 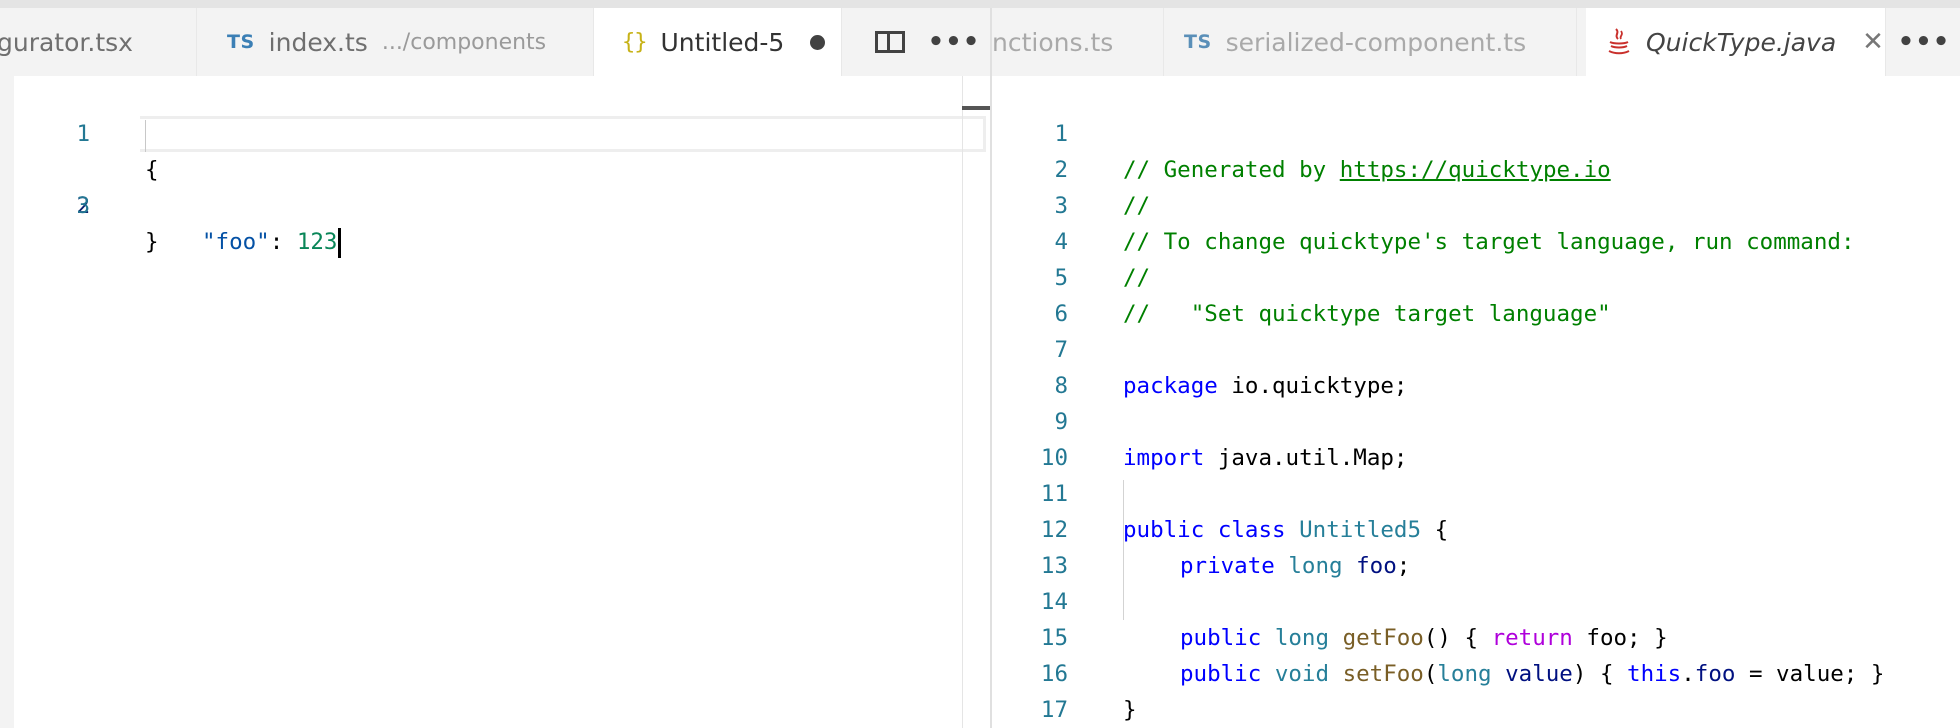 What do you see at coordinates (318, 42) in the screenshot?
I see `tab-label: index.ts` at bounding box center [318, 42].